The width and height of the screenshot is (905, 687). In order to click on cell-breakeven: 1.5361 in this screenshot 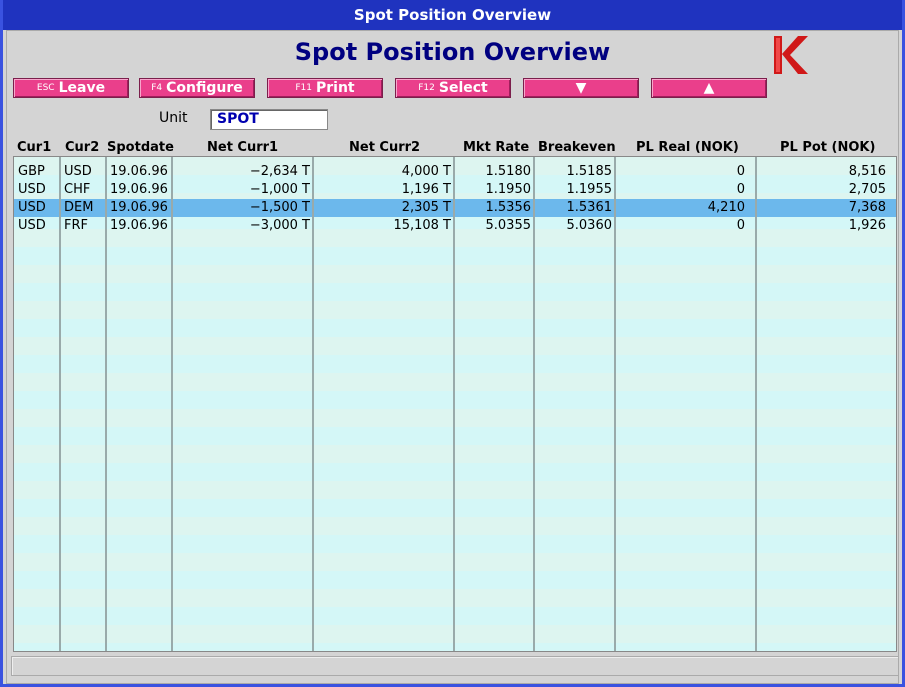, I will do `click(589, 207)`.